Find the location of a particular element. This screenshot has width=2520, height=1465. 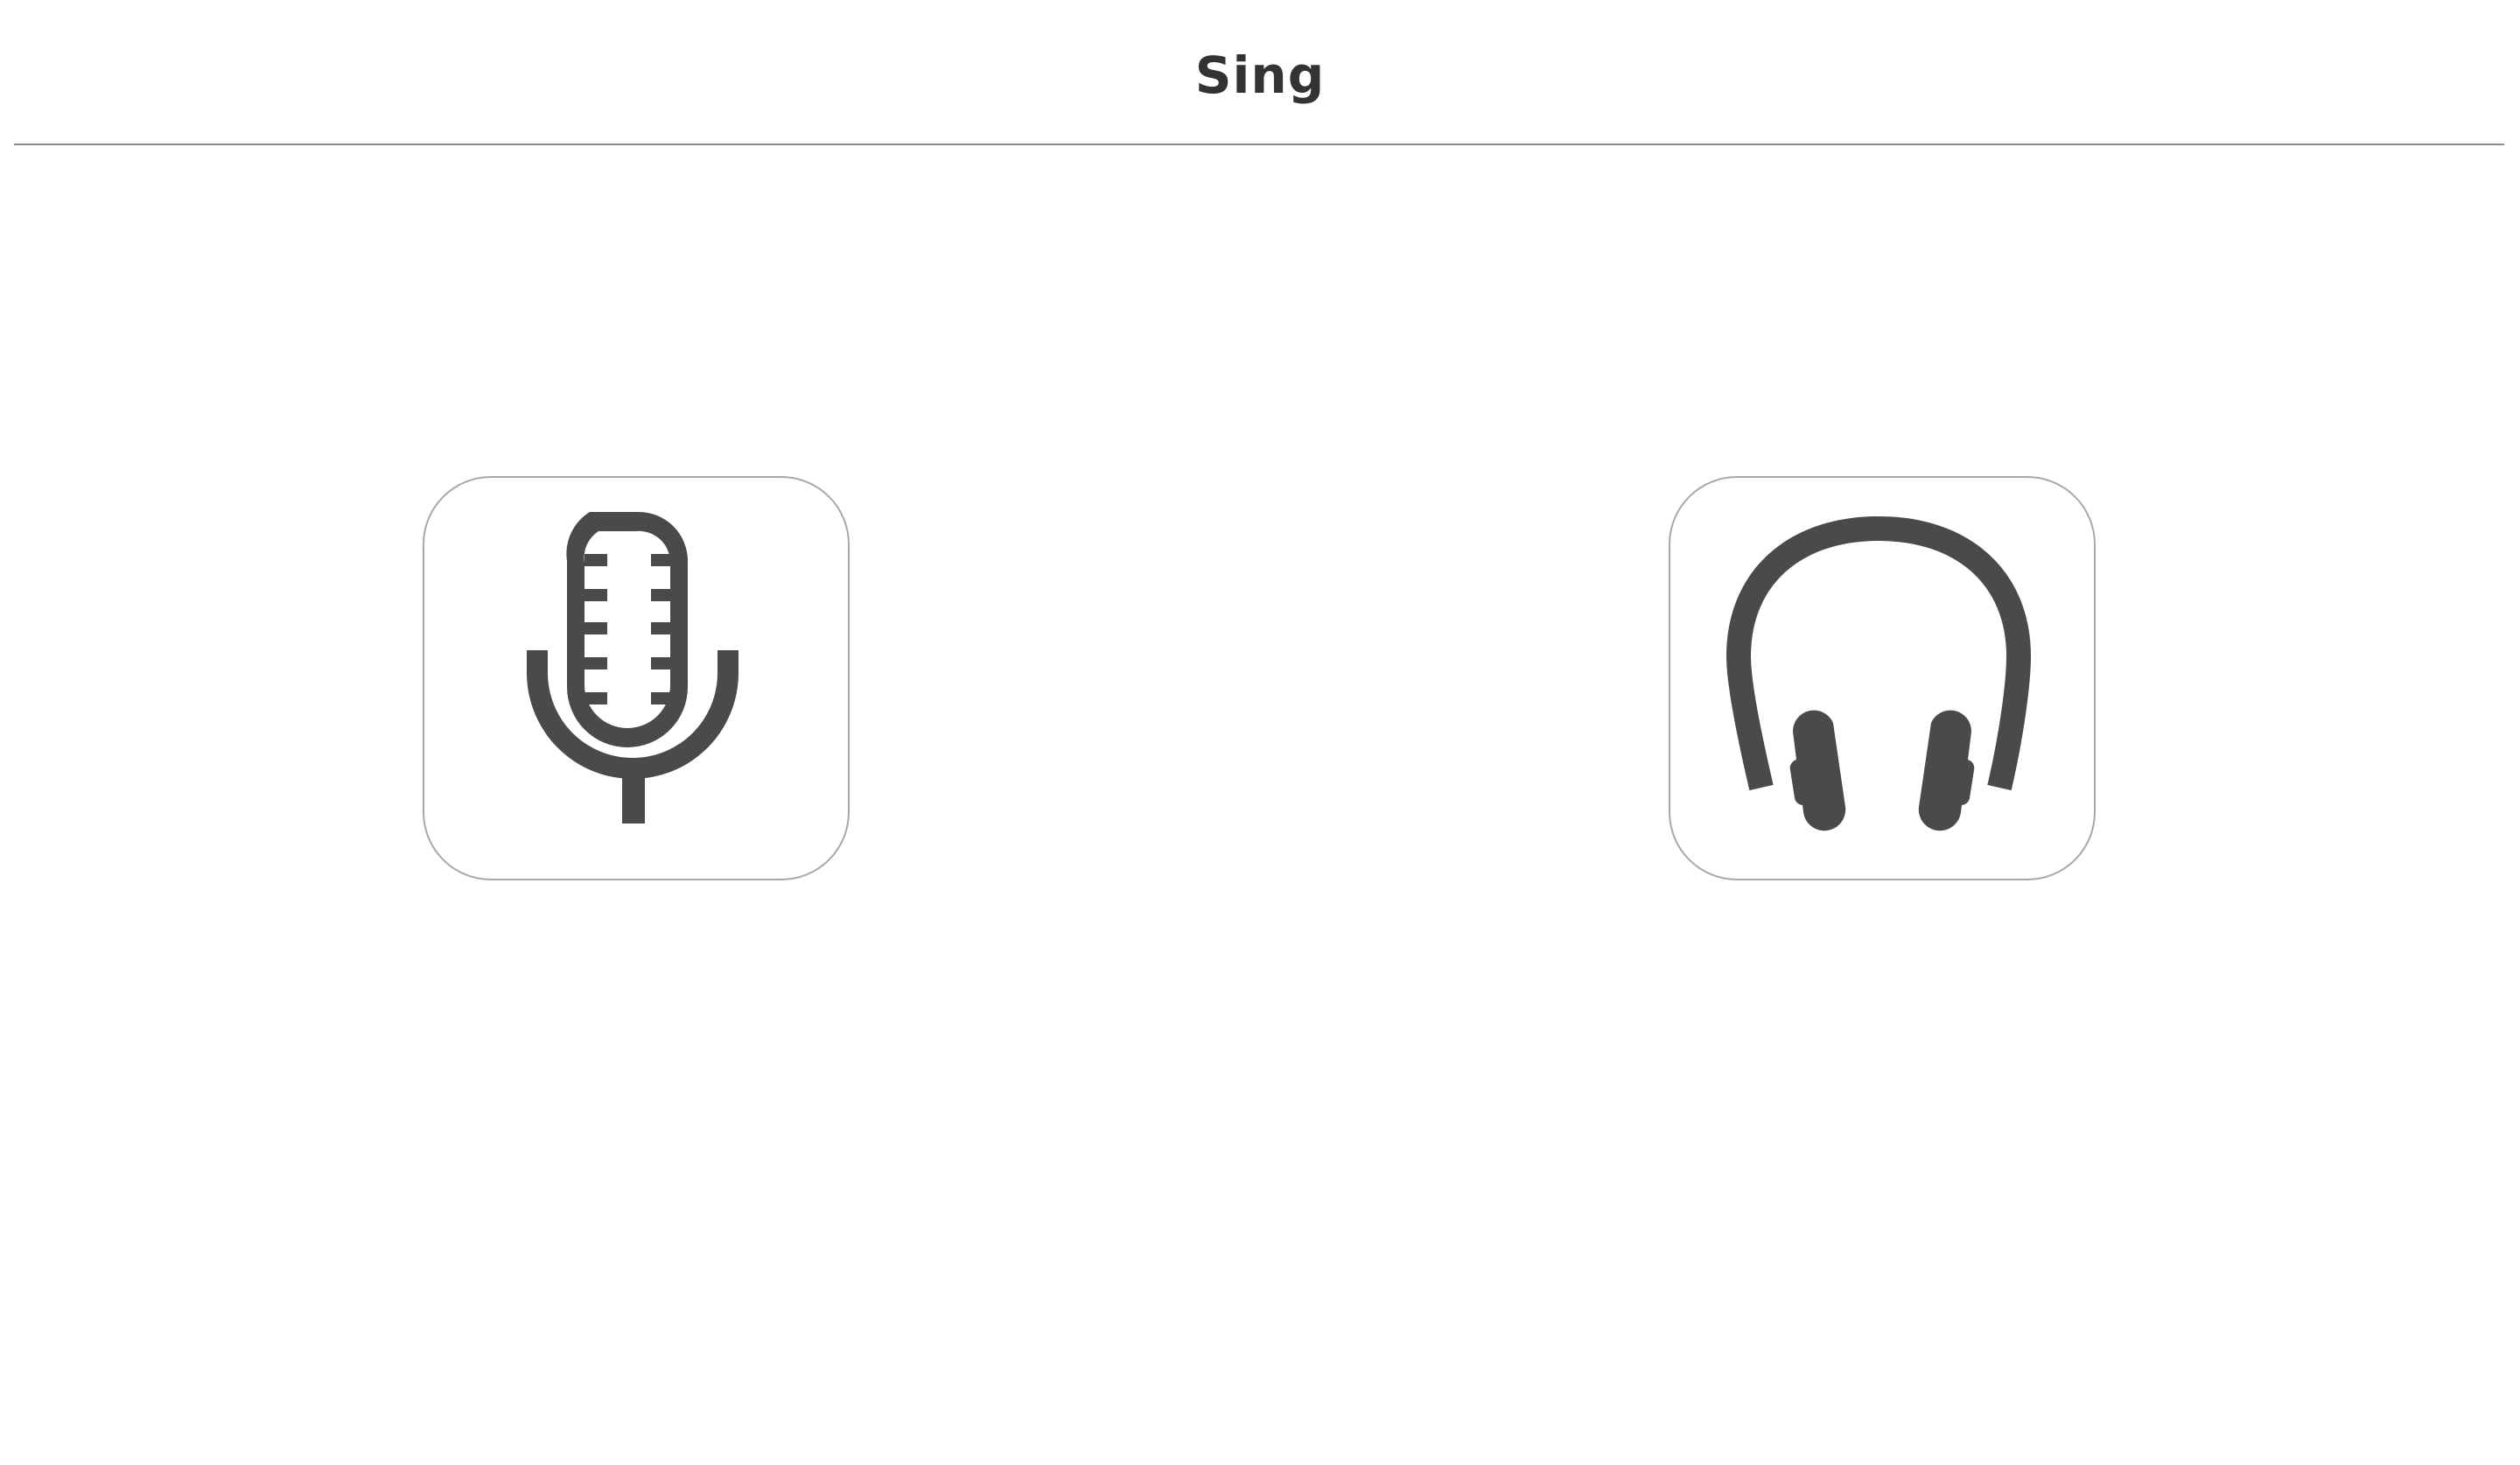

header: Sing is located at coordinates (1260, 72).